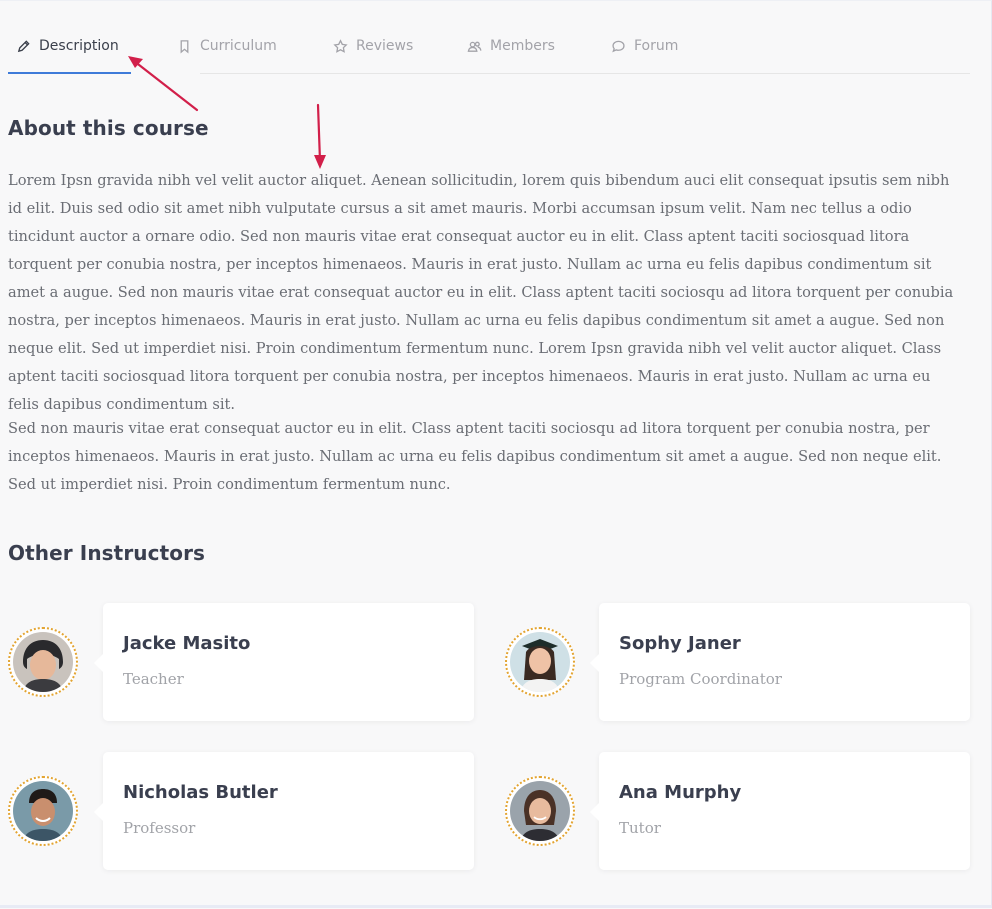 Image resolution: width=992 pixels, height=909 pixels. What do you see at coordinates (153, 679) in the screenshot?
I see `instructor-role: Teacher` at bounding box center [153, 679].